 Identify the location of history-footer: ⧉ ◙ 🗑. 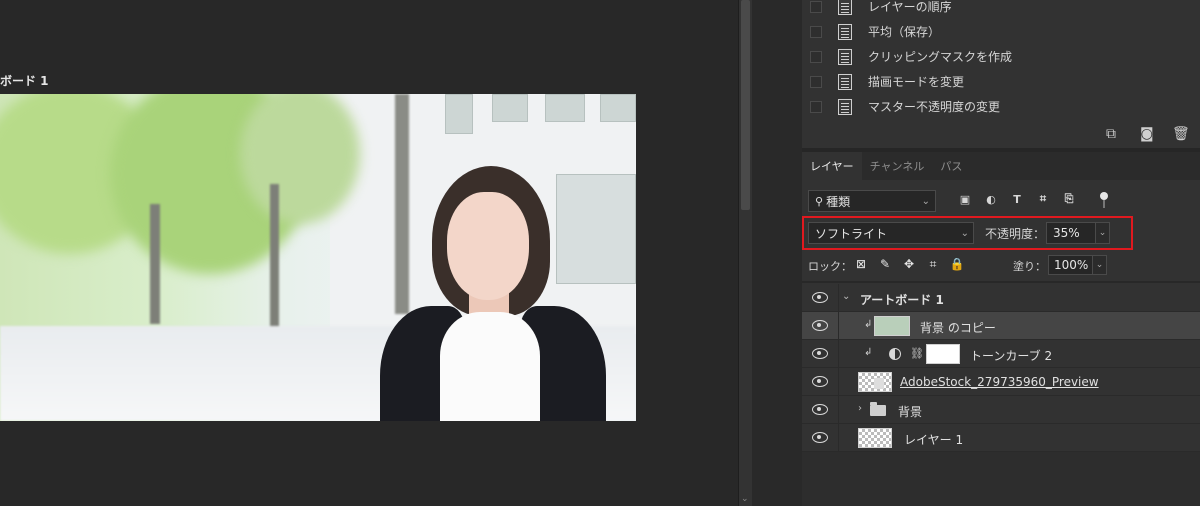
(1001, 135).